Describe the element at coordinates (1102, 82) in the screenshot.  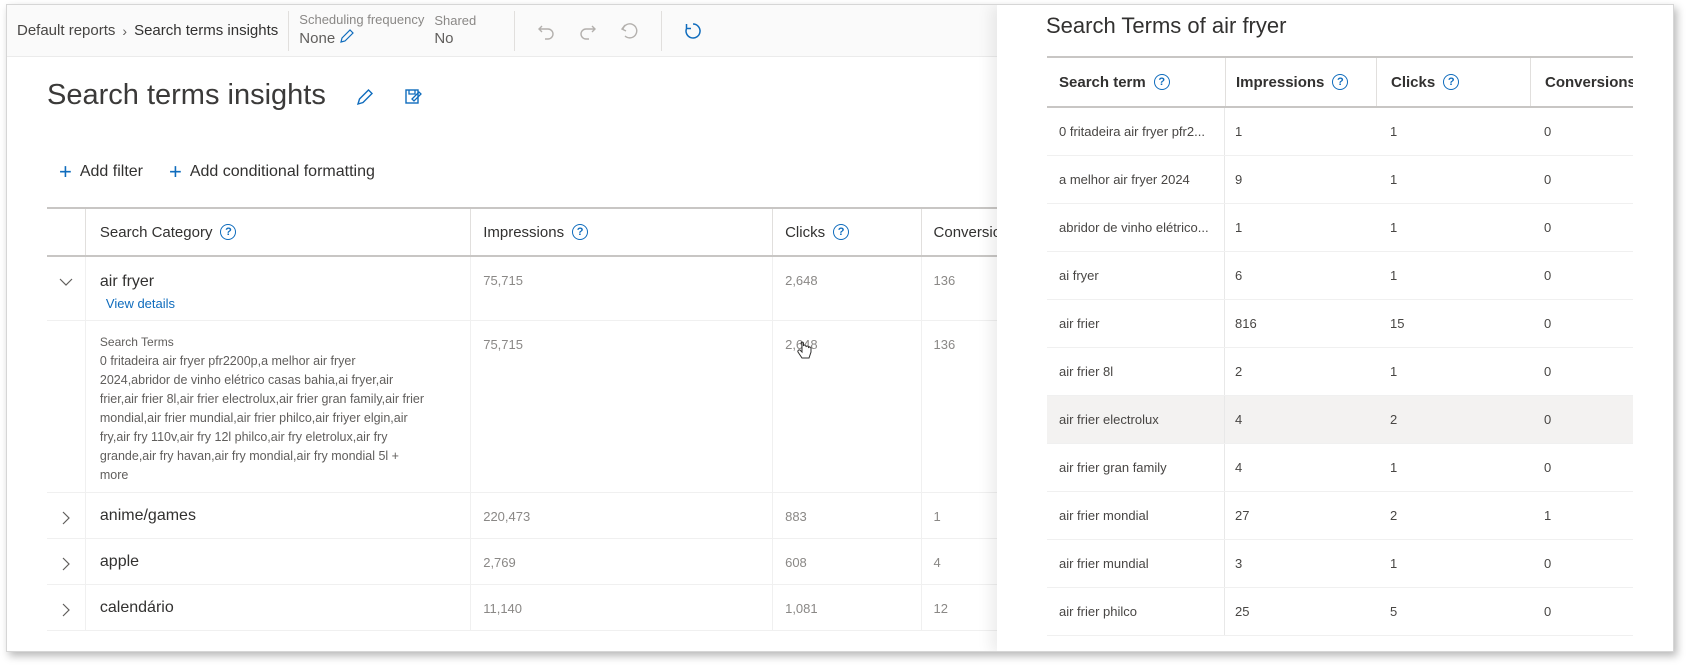
I see `header-label: Search term` at that location.